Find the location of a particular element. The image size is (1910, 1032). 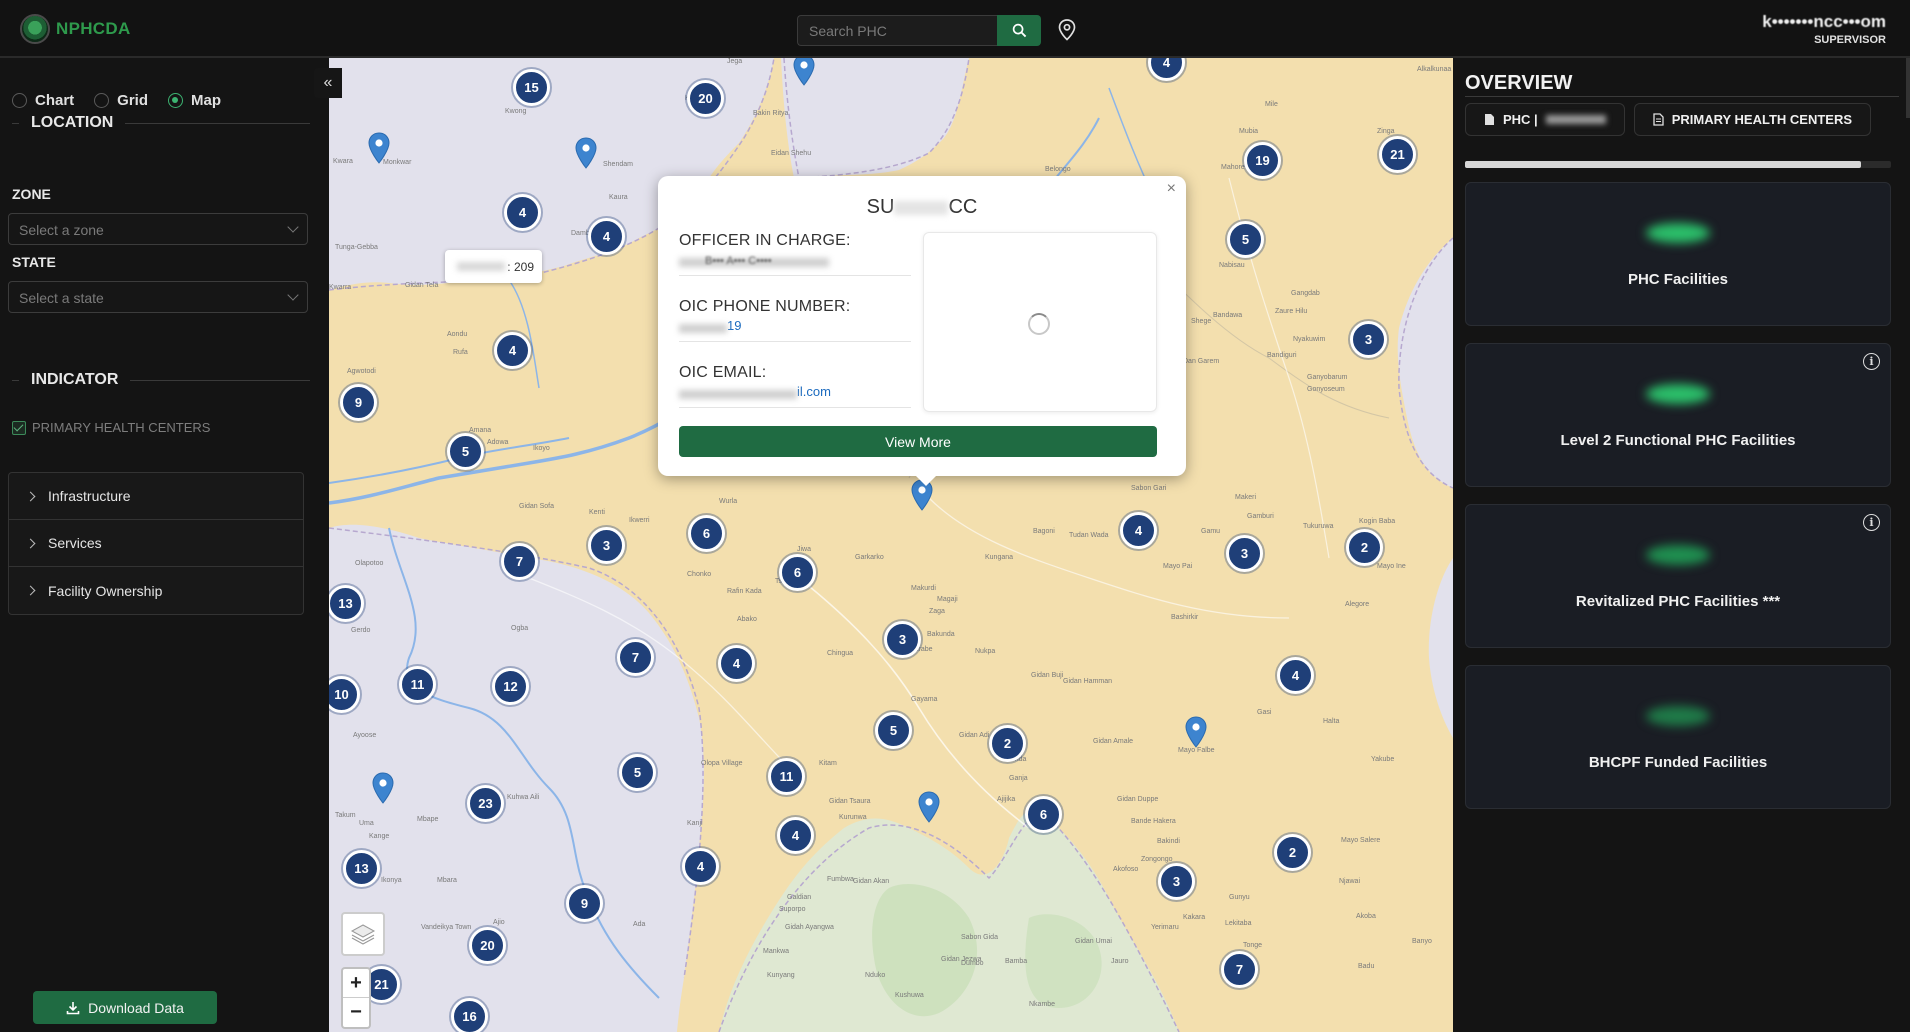

tab-label: PRIMARY HEALTH CENTERS is located at coordinates (1762, 119).